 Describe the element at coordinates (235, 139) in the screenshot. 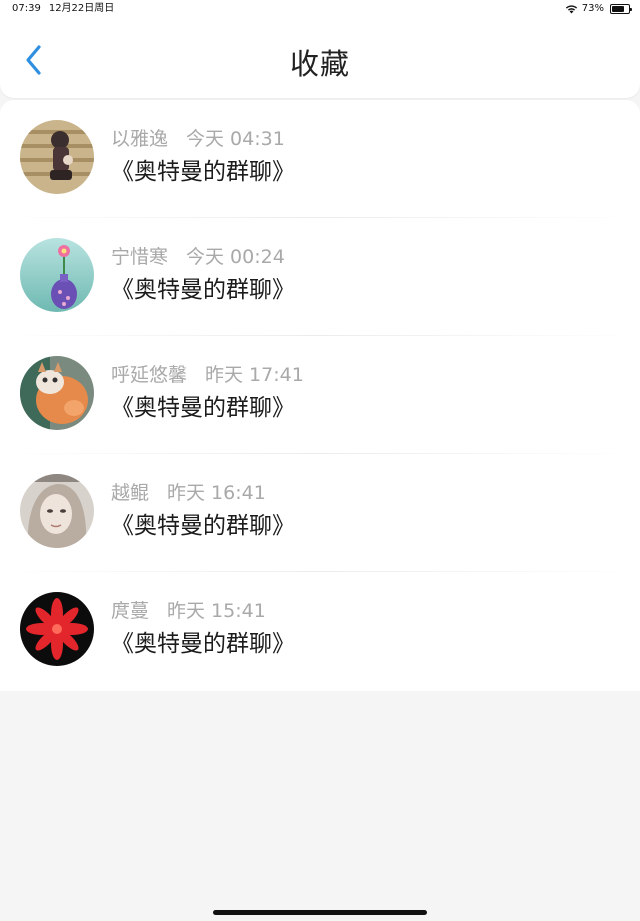

I see `item-time: 今天 04:31` at that location.